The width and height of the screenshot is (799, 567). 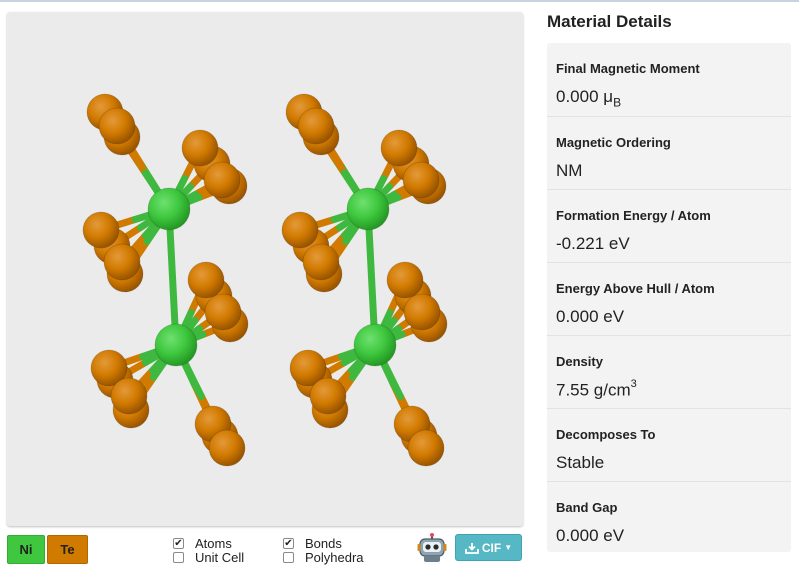 What do you see at coordinates (669, 444) in the screenshot?
I see `detail-row-decomposes-to: Decomposes To Stable` at bounding box center [669, 444].